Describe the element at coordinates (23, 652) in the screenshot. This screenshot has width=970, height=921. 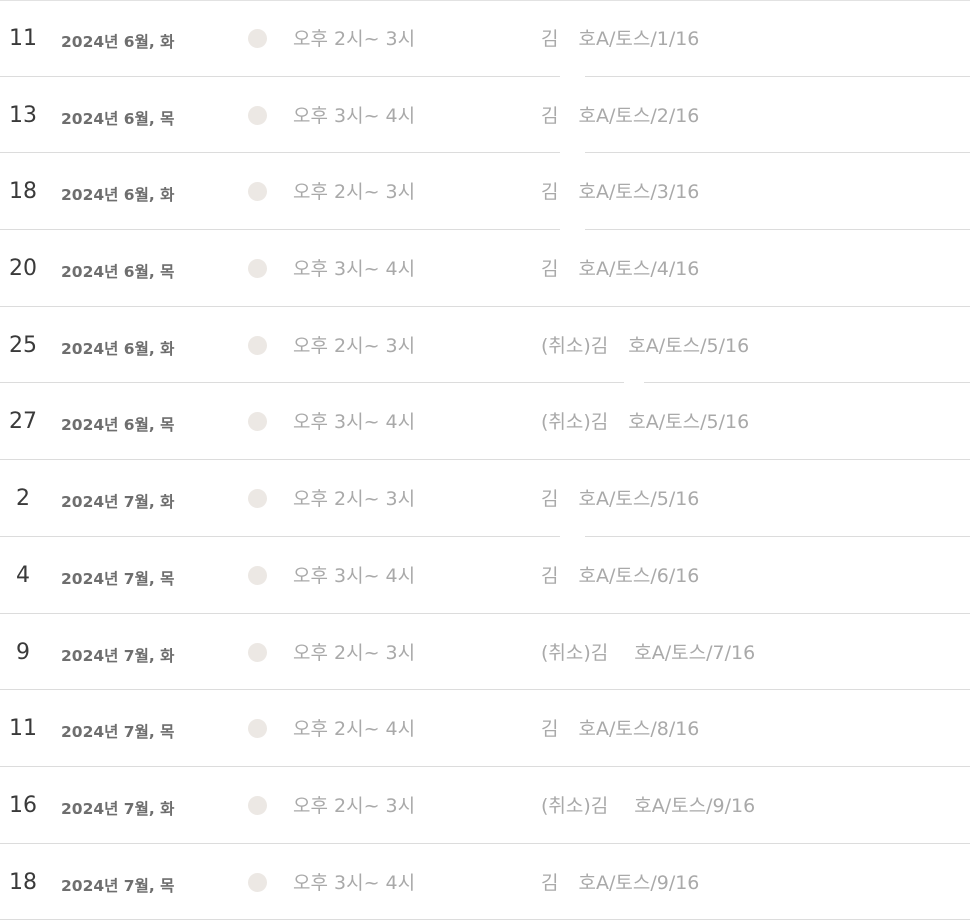
I see `event-day-number: 9` at that location.